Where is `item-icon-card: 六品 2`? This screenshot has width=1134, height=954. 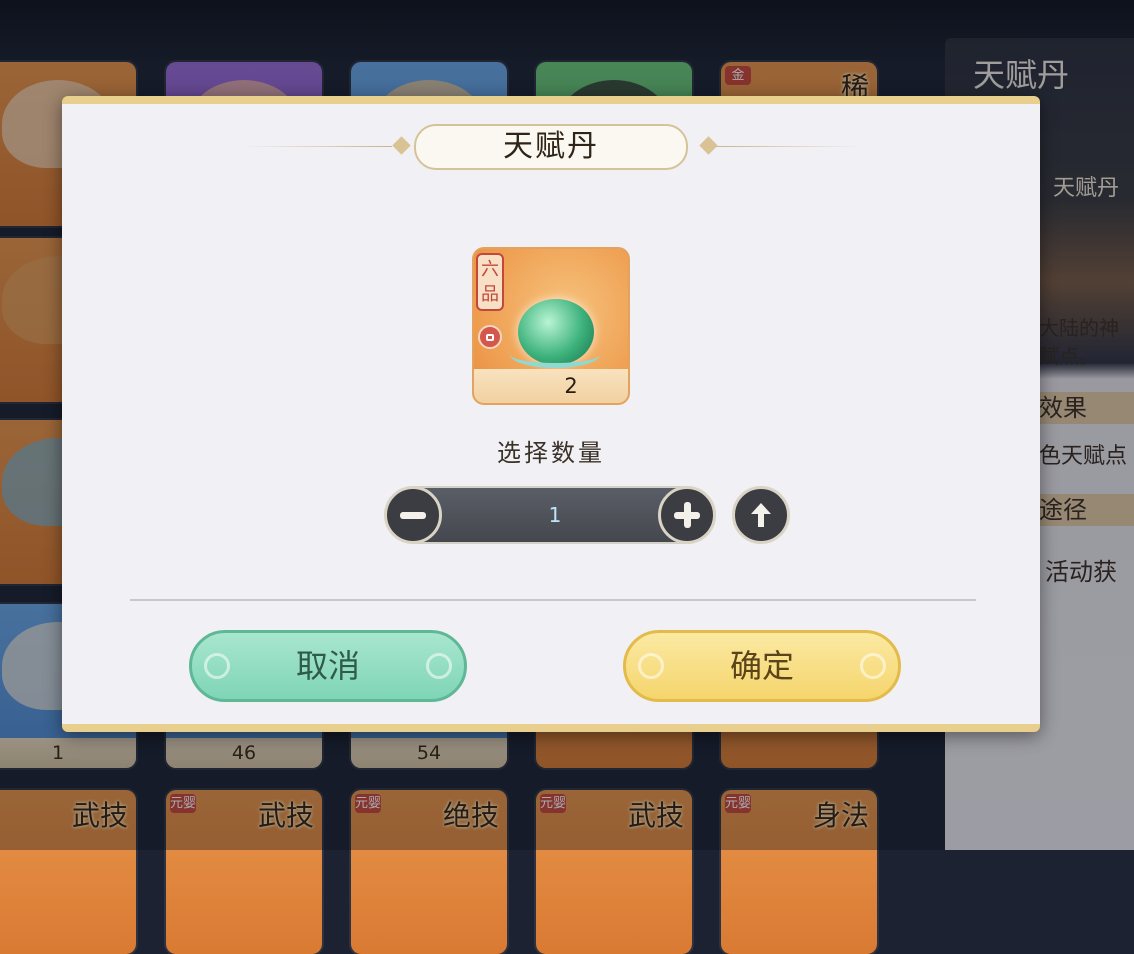
item-icon-card: 六品 2 is located at coordinates (551, 326).